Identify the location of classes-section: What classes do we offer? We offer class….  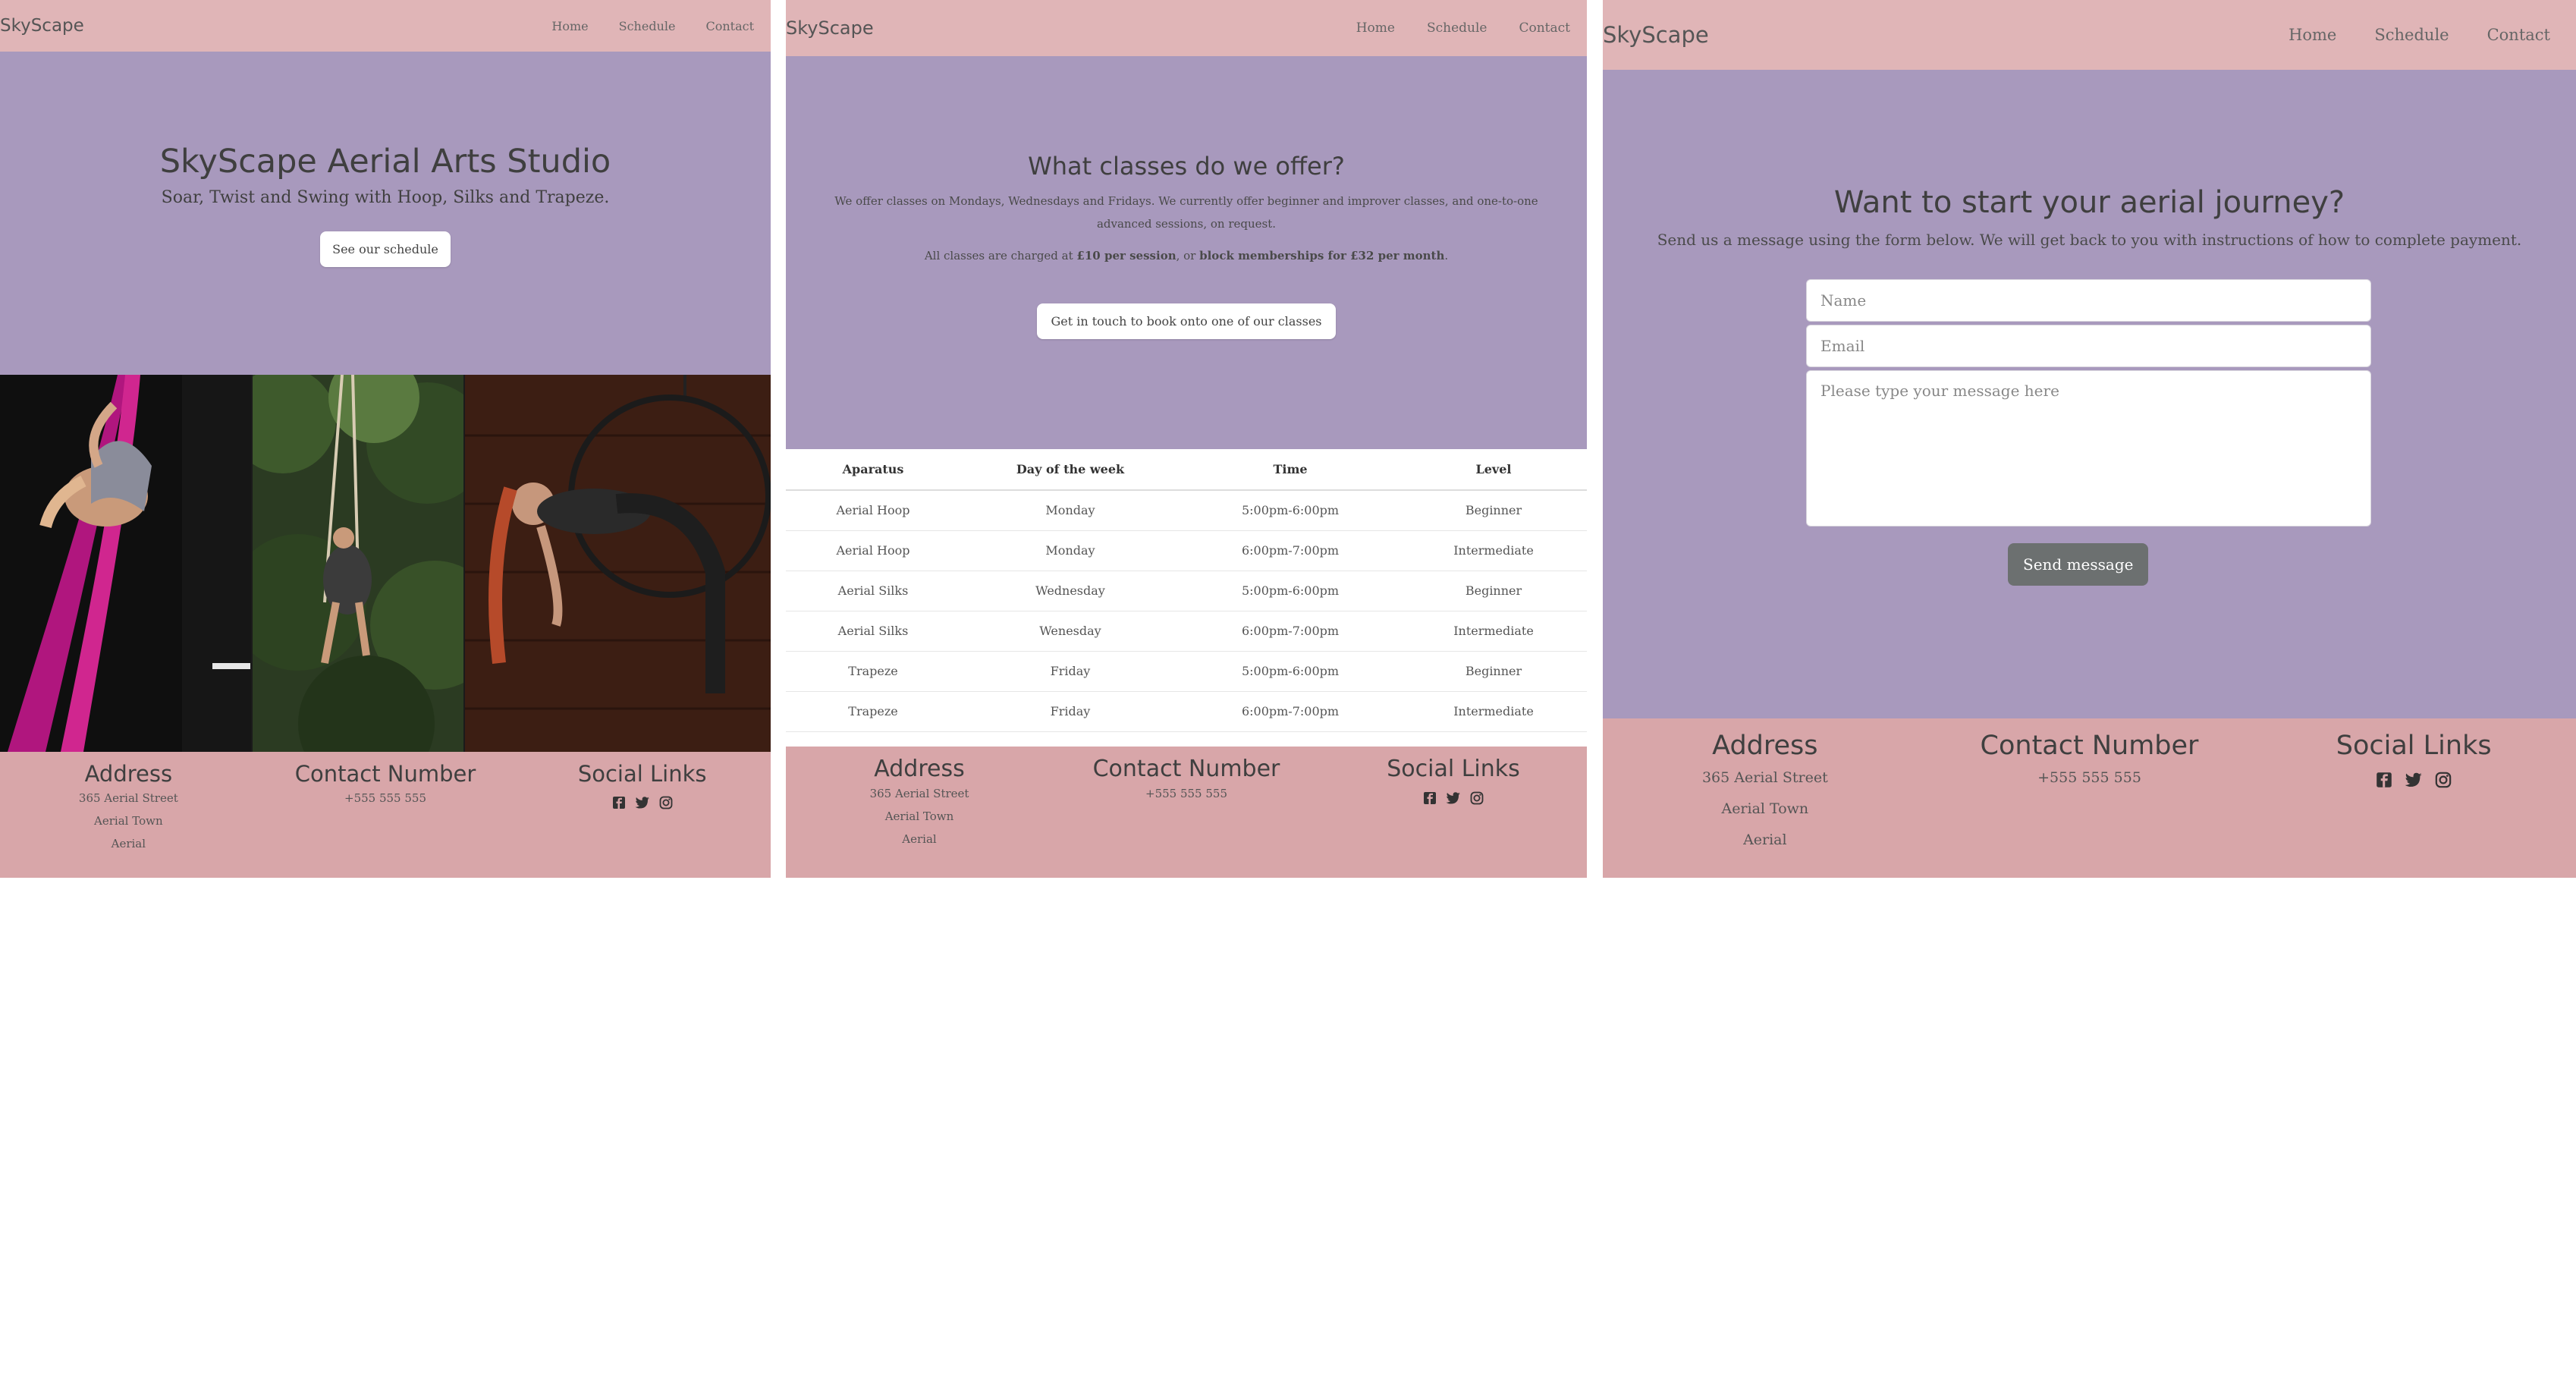
(1186, 252).